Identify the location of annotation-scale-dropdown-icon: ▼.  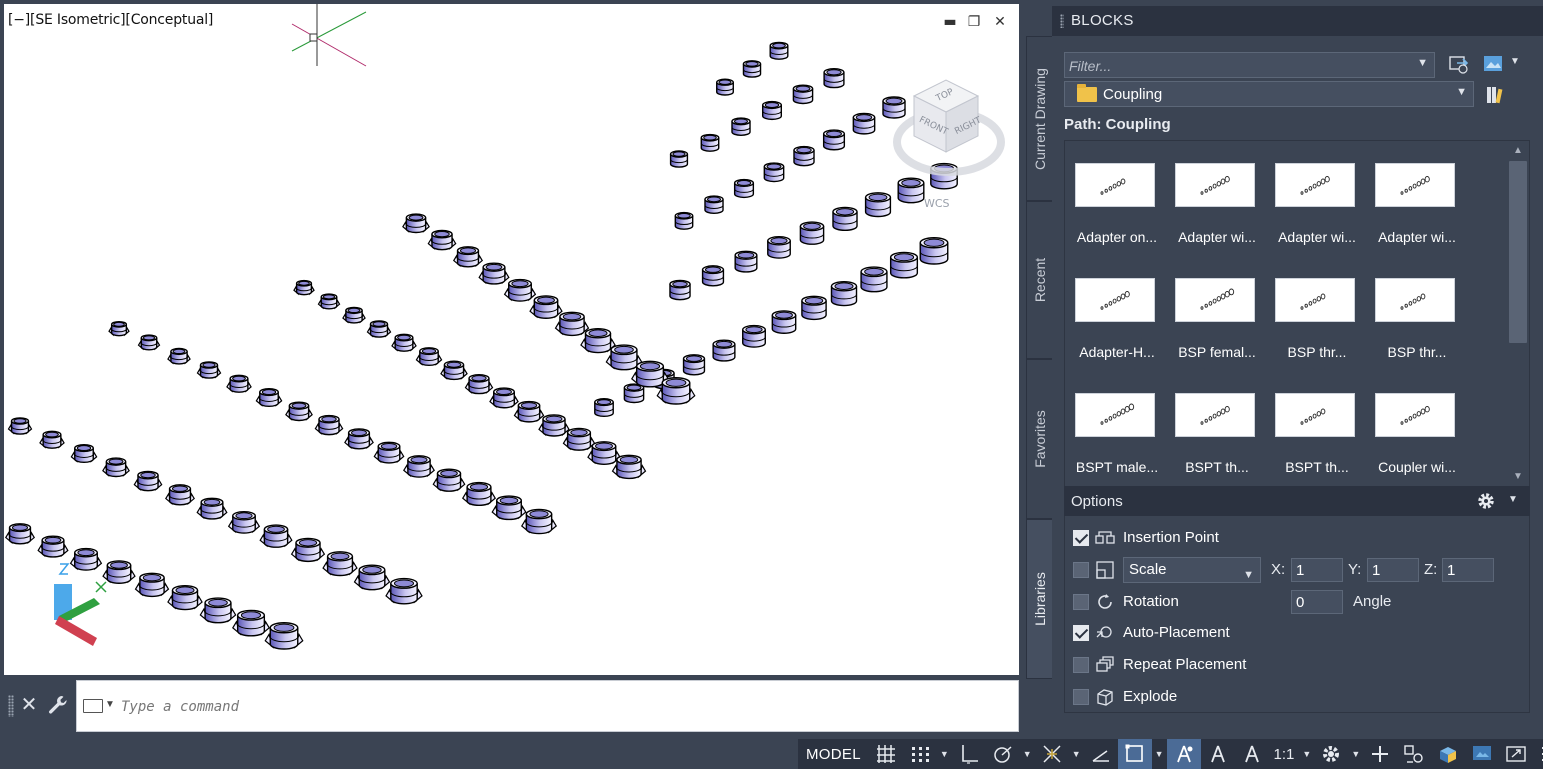
(1306, 754).